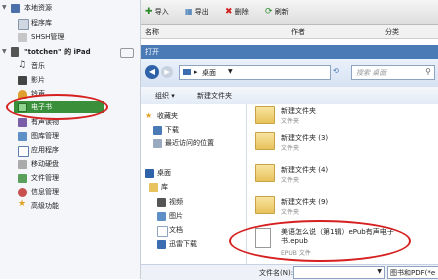 The width and height of the screenshot is (438, 280). What do you see at coordinates (176, 202) in the screenshot?
I see `nav-label: 视频` at bounding box center [176, 202].